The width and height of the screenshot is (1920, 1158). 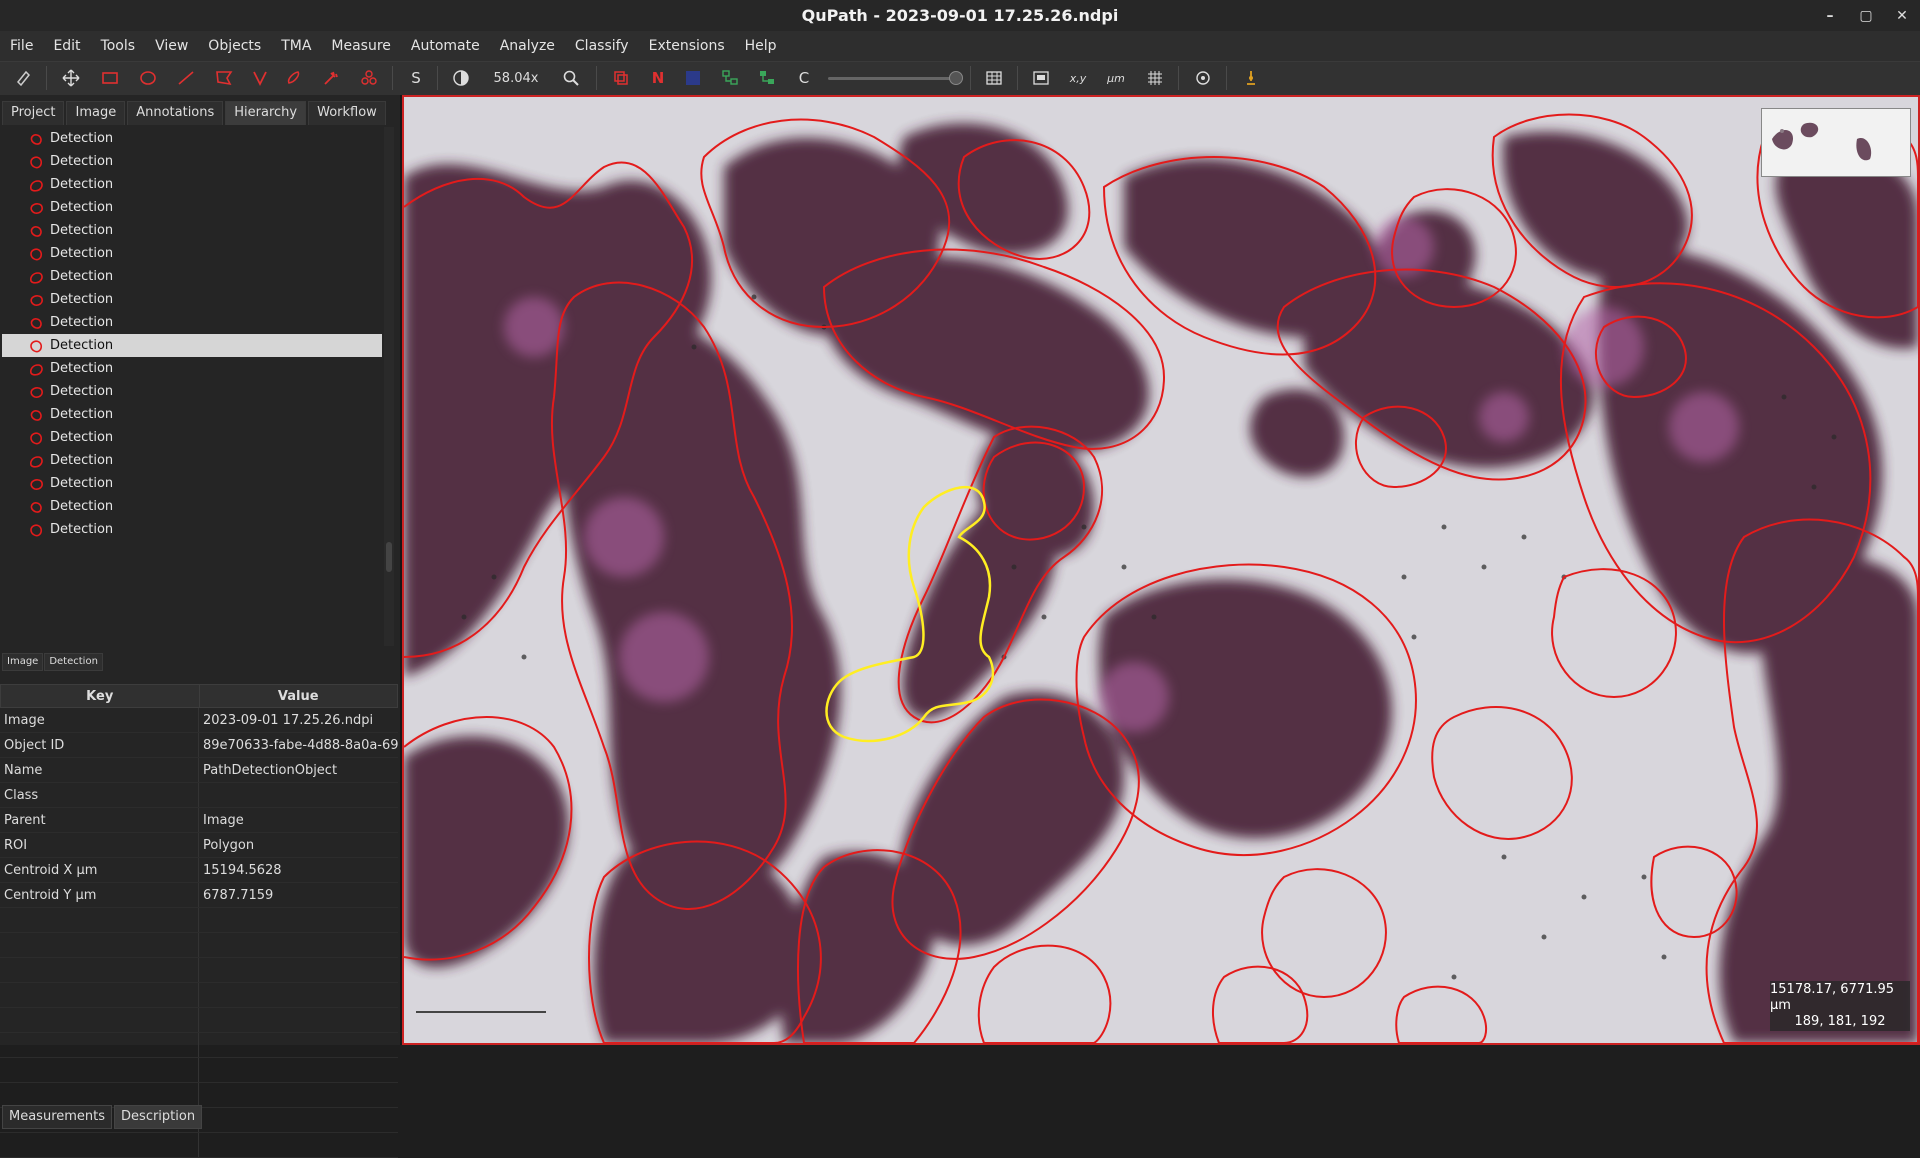 I want to click on list-item-label: Detection, so click(x=82, y=161).